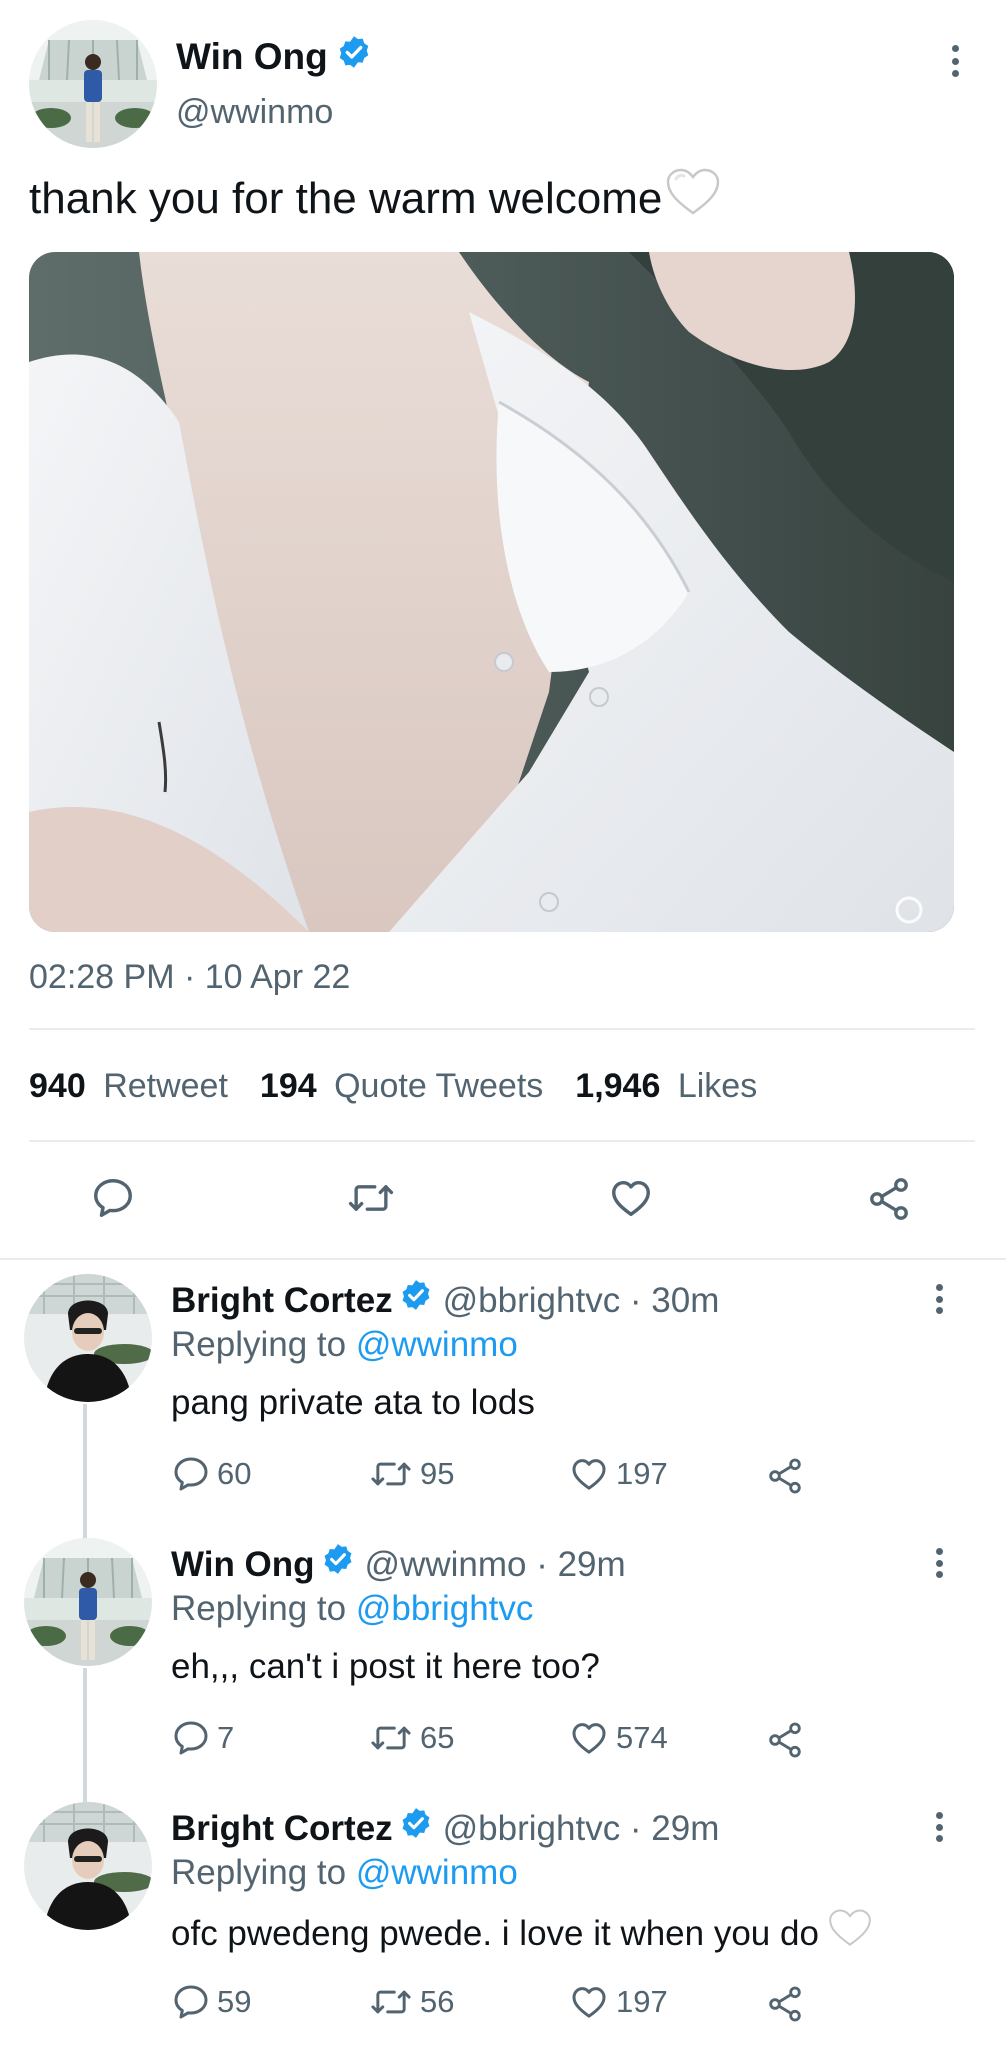 This screenshot has height=2048, width=1006. Describe the element at coordinates (666, 1086) in the screenshot. I see `like-stat: 1,946 Likes` at that location.